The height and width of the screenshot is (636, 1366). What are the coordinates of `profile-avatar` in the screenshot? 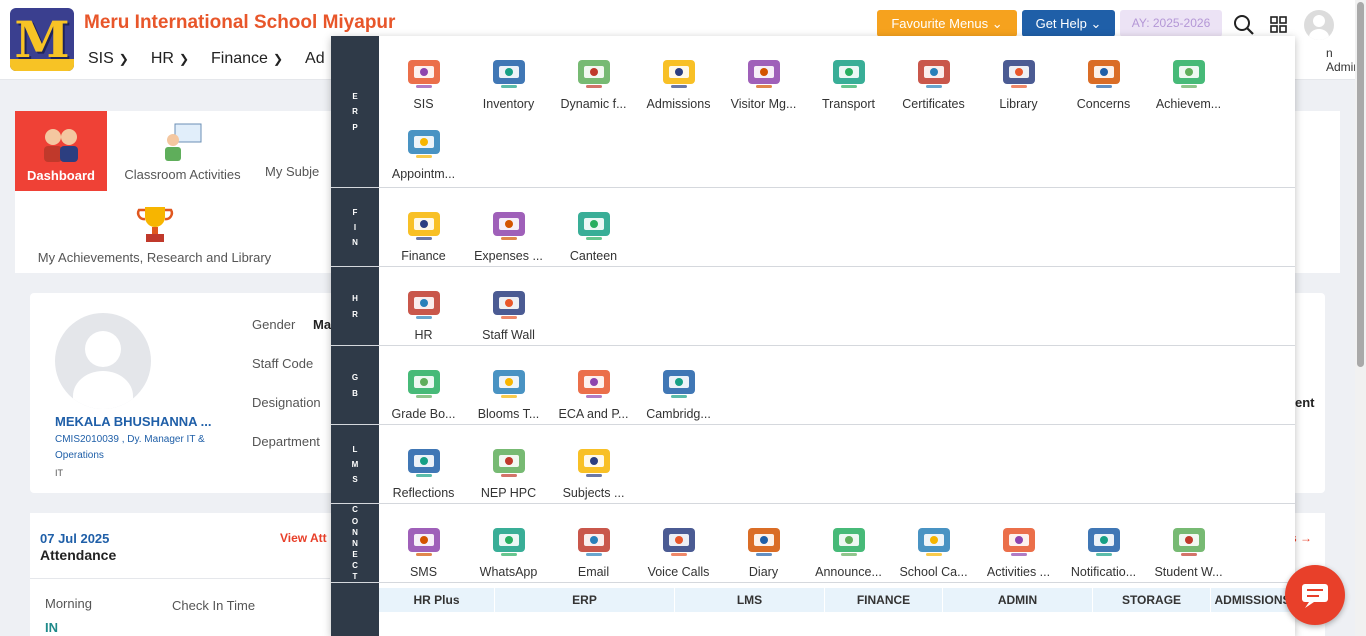 It's located at (103, 361).